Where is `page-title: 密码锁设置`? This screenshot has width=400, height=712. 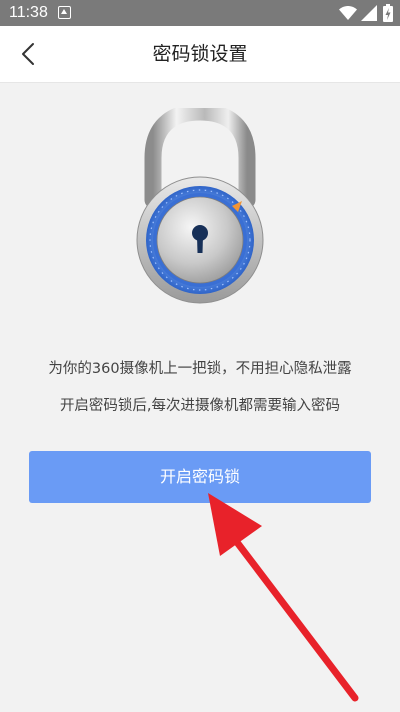 page-title: 密码锁设置 is located at coordinates (200, 54).